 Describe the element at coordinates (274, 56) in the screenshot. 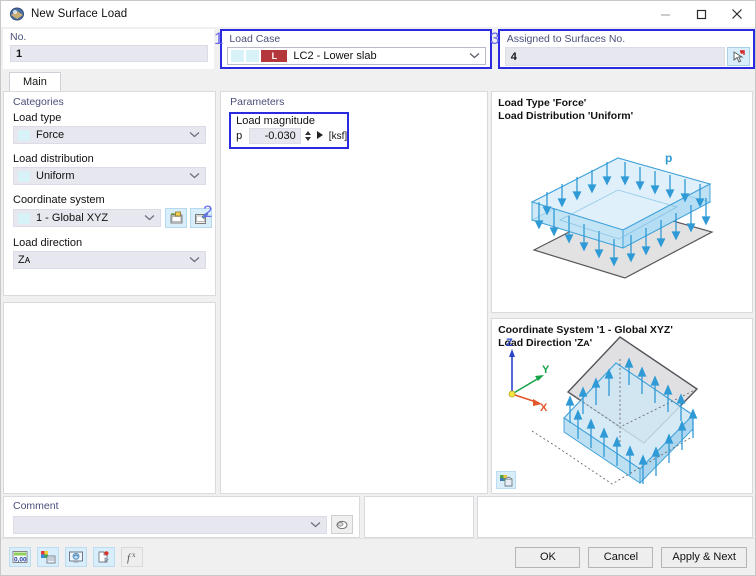

I see `load-case-tag: L` at that location.